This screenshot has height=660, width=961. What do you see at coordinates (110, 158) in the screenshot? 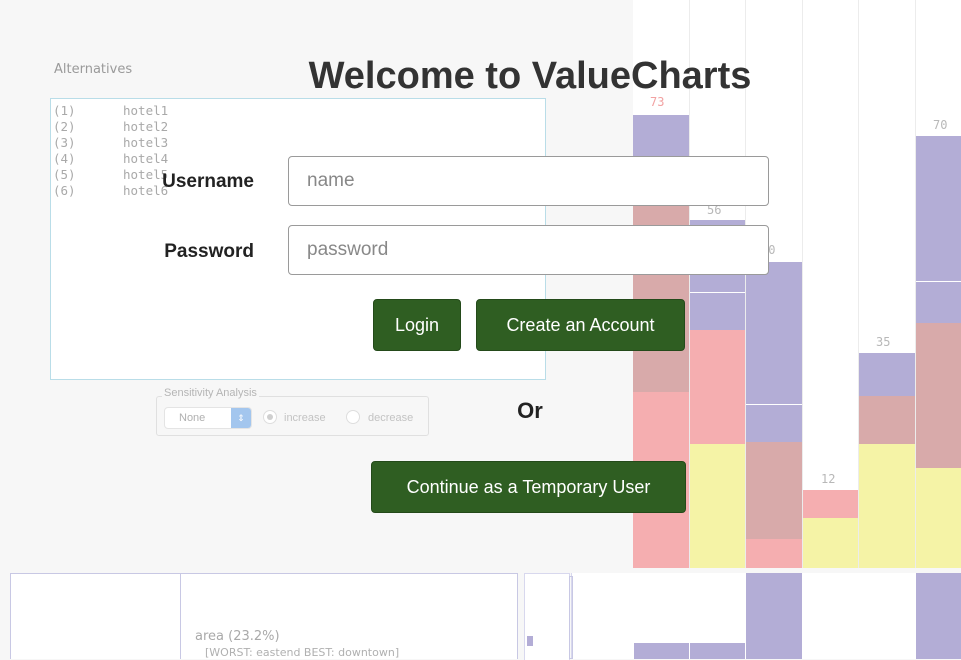
I see `list-item: (4) hotel4` at bounding box center [110, 158].